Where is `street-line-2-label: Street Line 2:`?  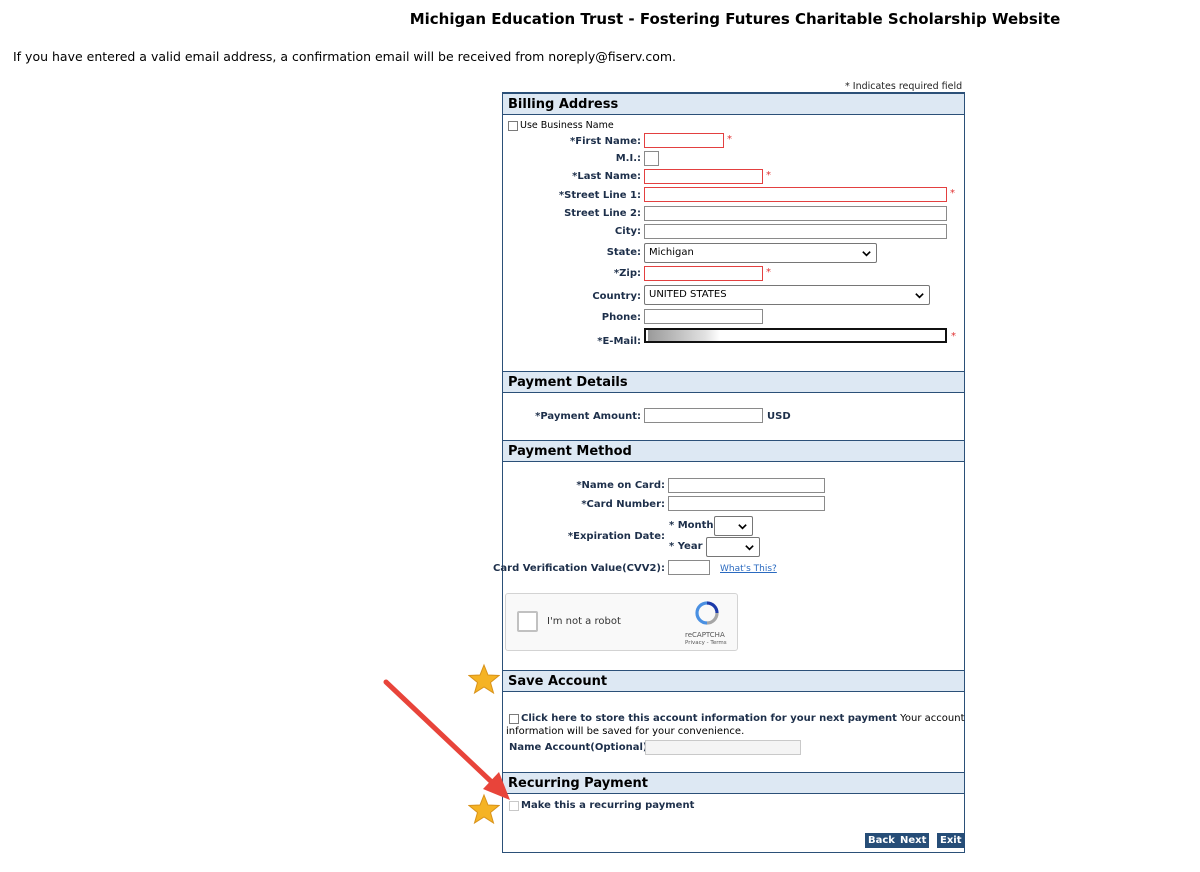 street-line-2-label: Street Line 2: is located at coordinates (602, 213).